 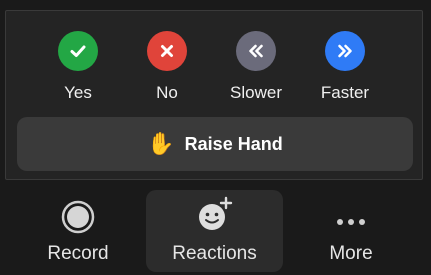 What do you see at coordinates (233, 143) in the screenshot?
I see `raise-hand-label: Raise Hand` at bounding box center [233, 143].